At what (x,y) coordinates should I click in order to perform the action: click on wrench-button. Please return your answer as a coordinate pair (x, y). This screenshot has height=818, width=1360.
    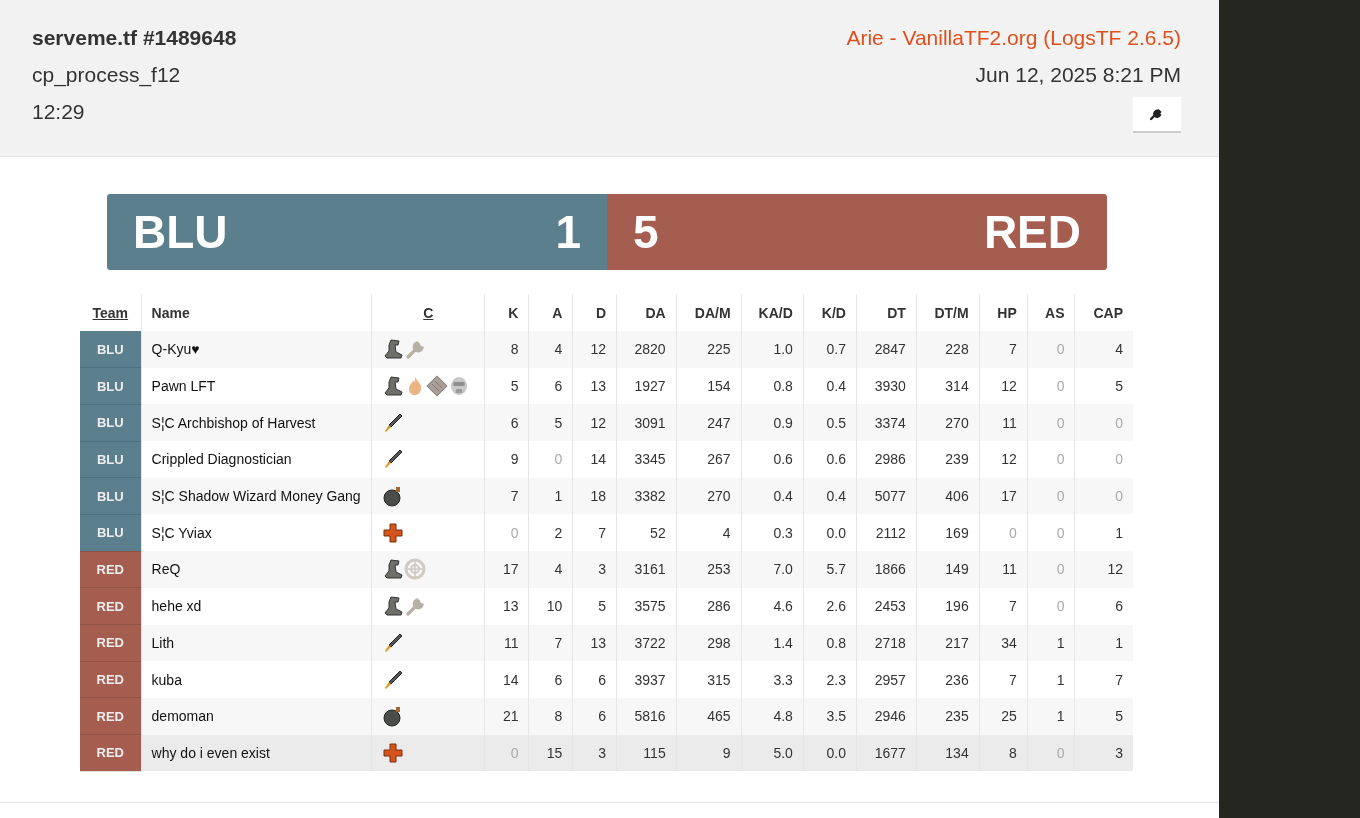
    Looking at the image, I should click on (1157, 115).